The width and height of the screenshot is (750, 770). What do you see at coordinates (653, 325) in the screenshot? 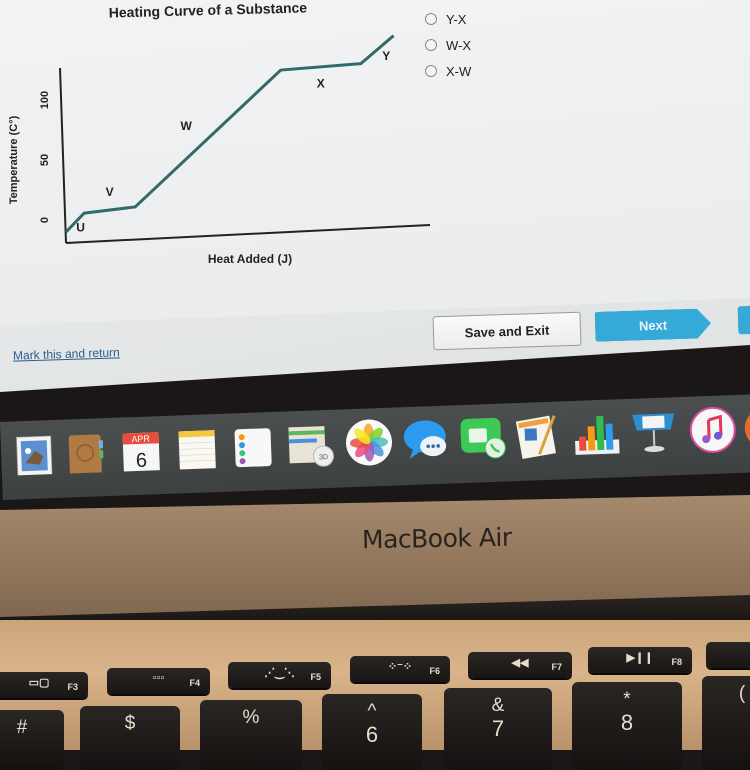
I see `next-button: Next` at bounding box center [653, 325].